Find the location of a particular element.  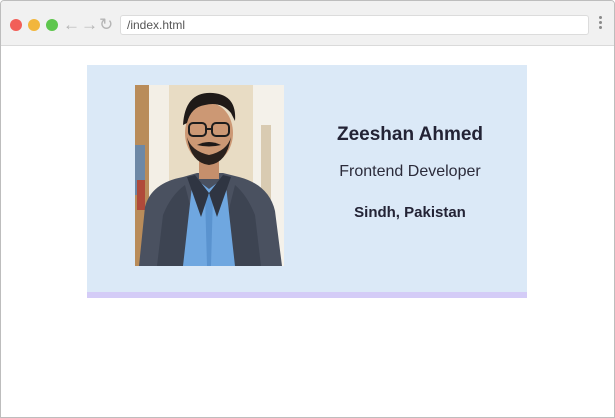

profile-location: Sindh, Pakistan is located at coordinates (410, 212).